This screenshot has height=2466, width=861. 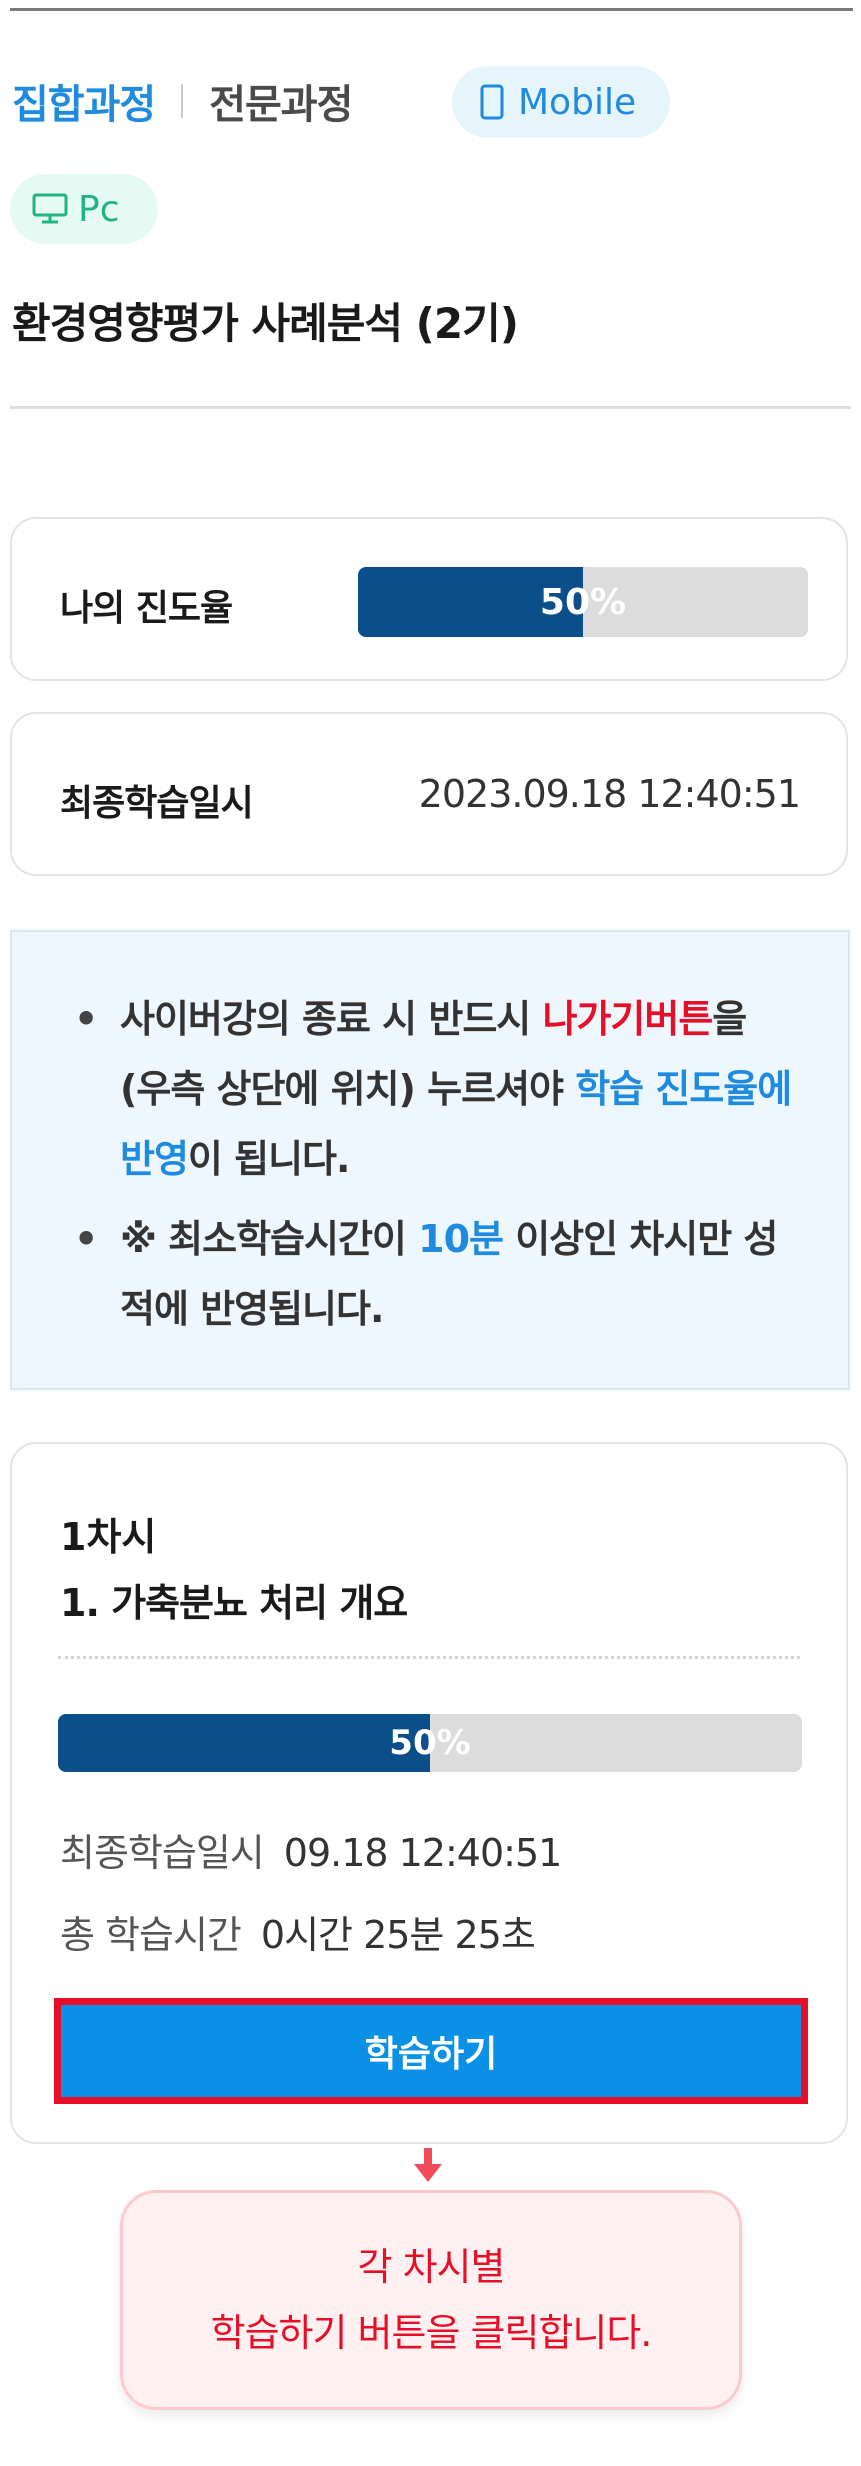 I want to click on lesson-progress-bar: 50%, so click(x=430, y=1743).